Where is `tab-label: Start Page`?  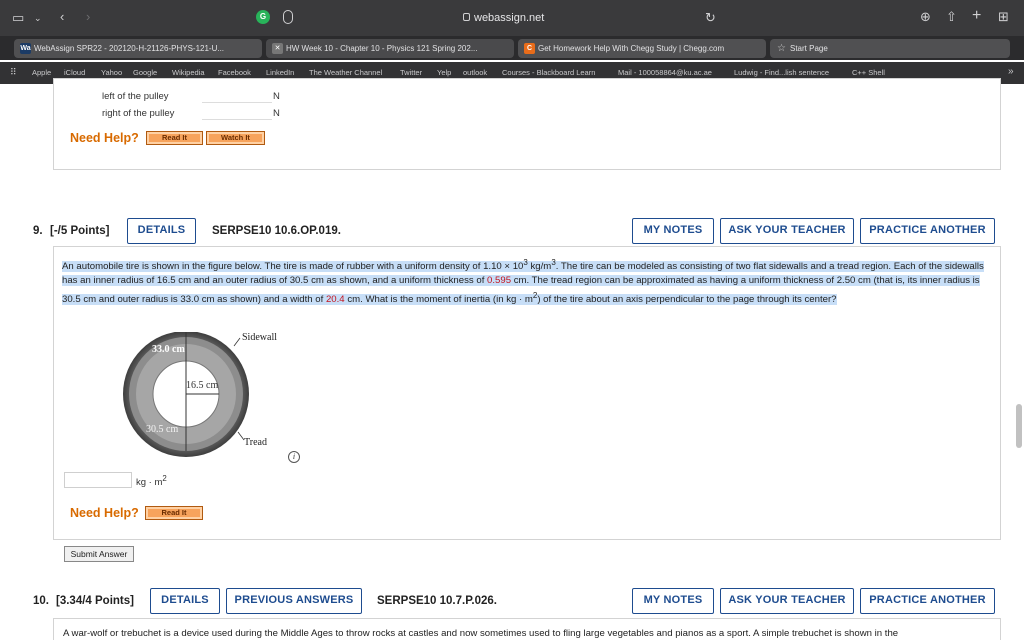
tab-label: Start Page is located at coordinates (809, 48).